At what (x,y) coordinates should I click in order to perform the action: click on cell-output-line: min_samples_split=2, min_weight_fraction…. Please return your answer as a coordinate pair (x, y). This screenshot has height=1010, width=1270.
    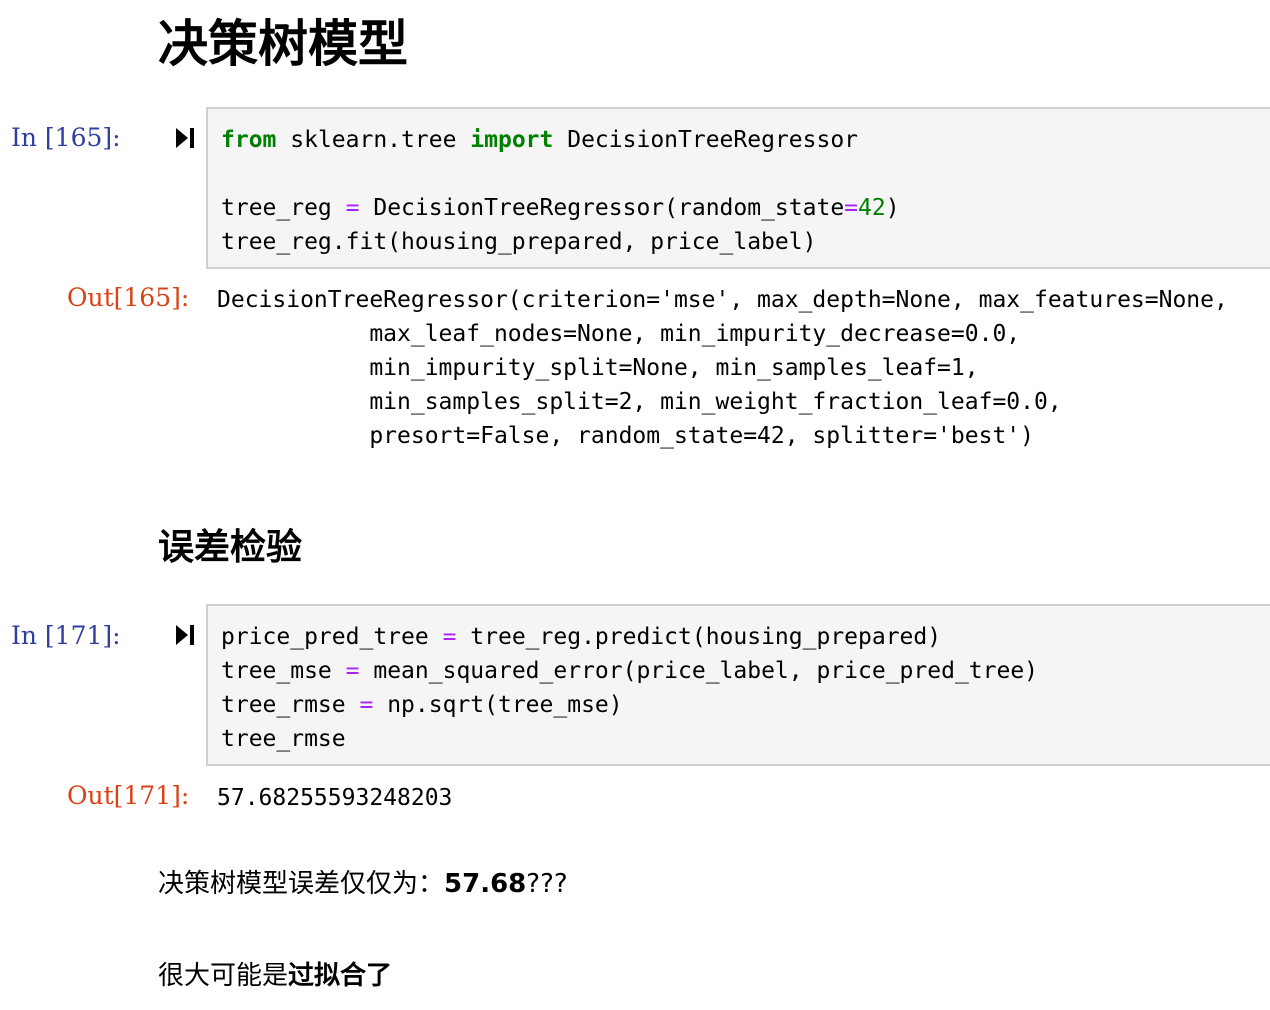
    Looking at the image, I should click on (639, 402).